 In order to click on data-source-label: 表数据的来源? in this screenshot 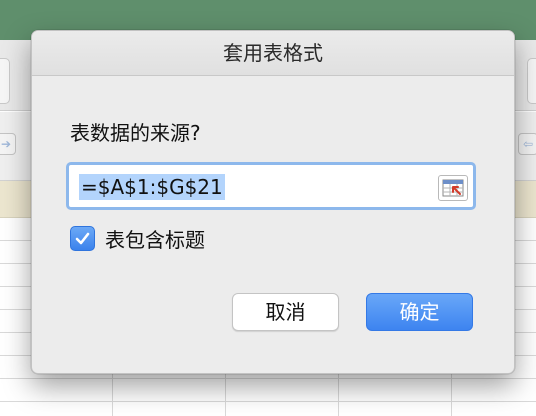, I will do `click(135, 133)`.